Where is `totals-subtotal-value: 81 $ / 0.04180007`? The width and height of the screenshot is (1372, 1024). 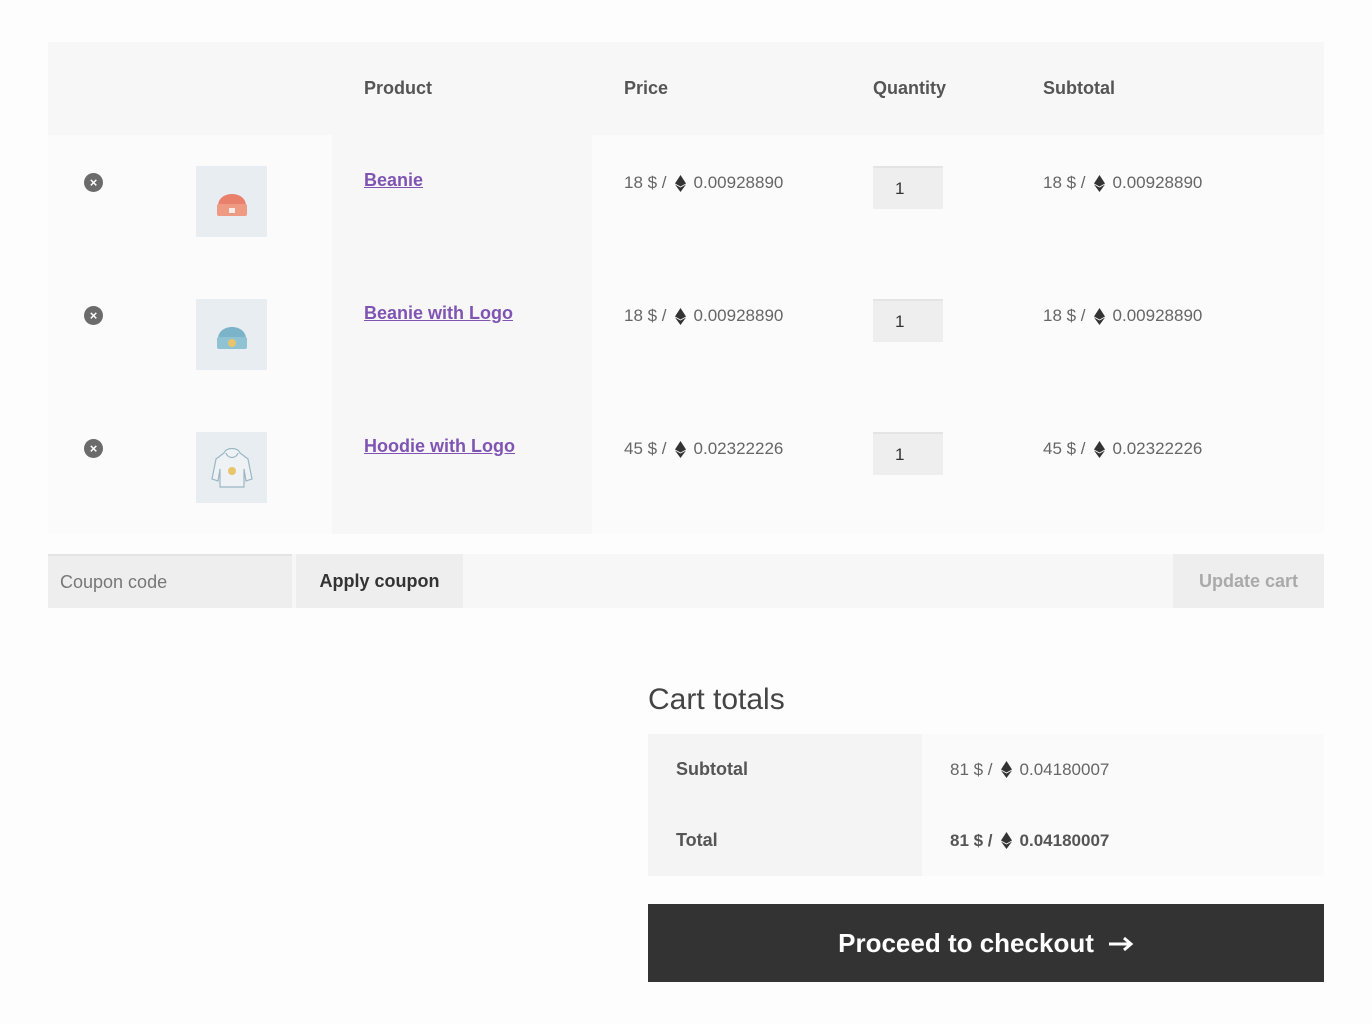 totals-subtotal-value: 81 $ / 0.04180007 is located at coordinates (1123, 769).